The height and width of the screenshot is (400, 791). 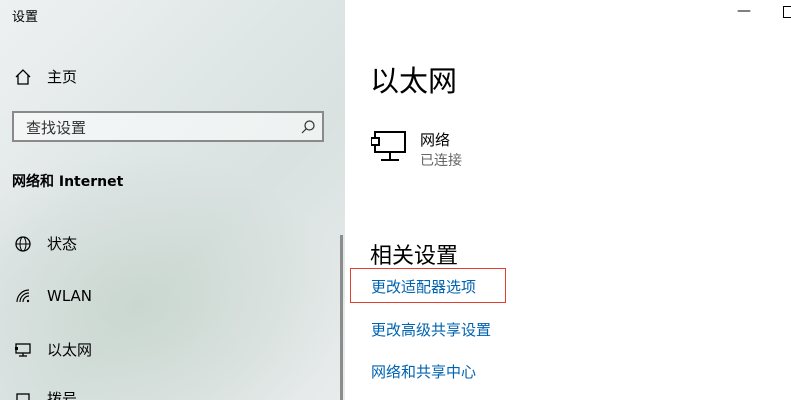 What do you see at coordinates (23, 296) in the screenshot?
I see `wifi-icon` at bounding box center [23, 296].